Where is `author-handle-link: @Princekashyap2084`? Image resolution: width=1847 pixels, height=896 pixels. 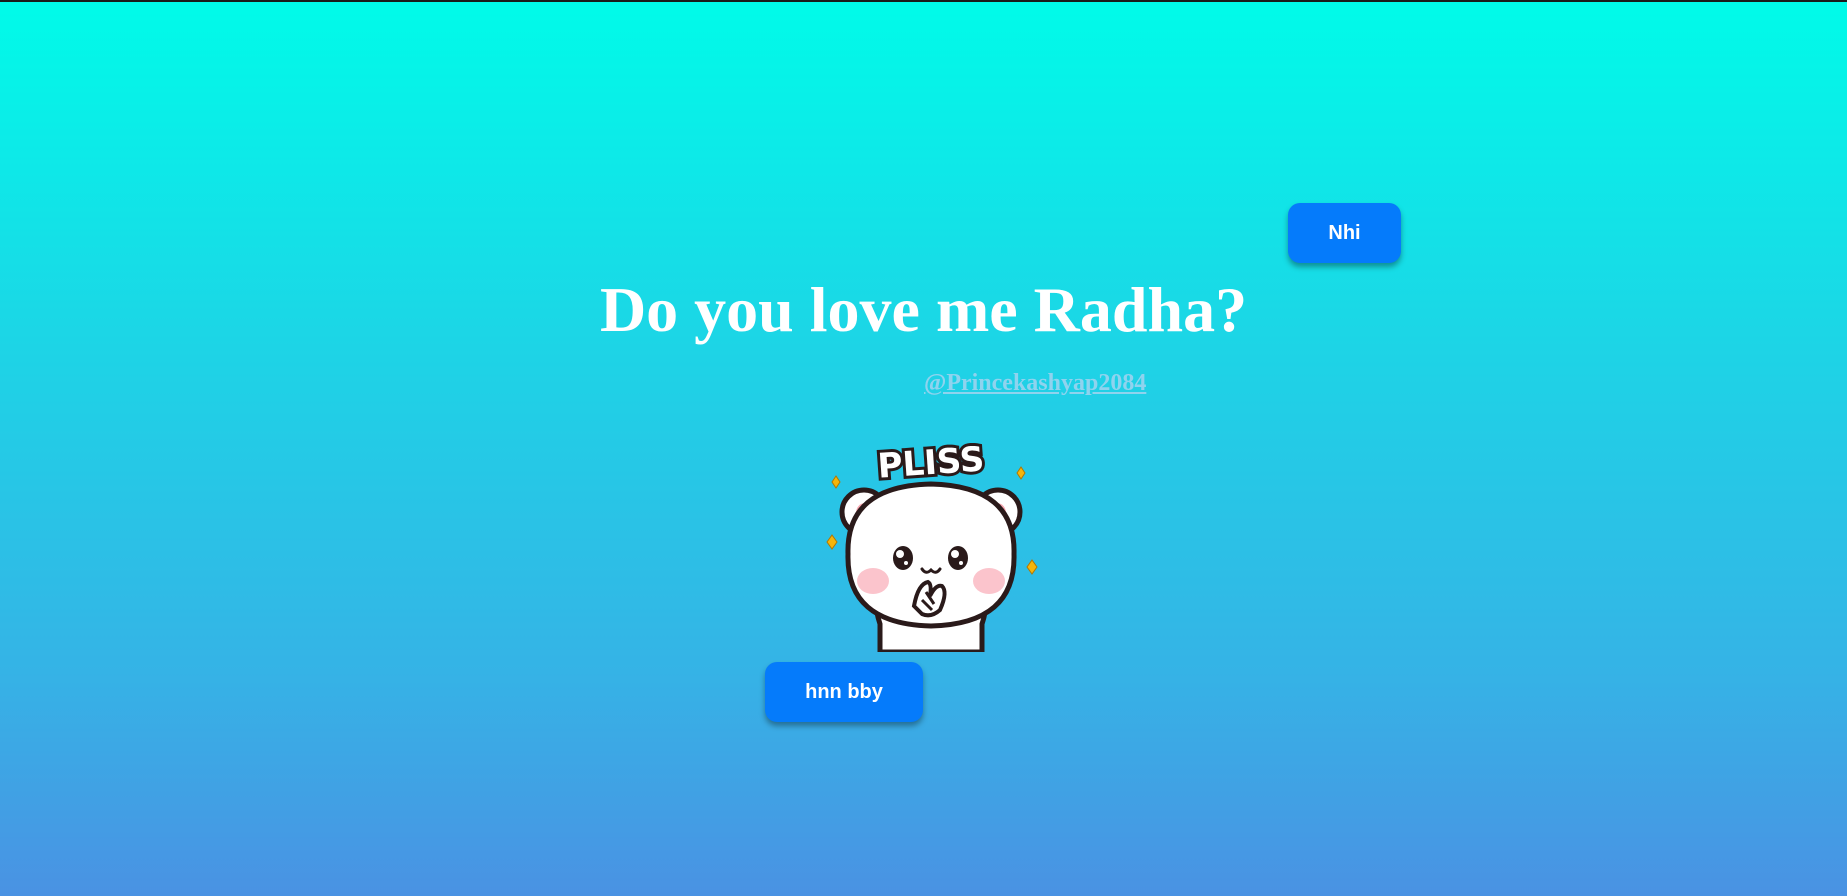
author-handle-link: @Princekashyap2084 is located at coordinates (1035, 383).